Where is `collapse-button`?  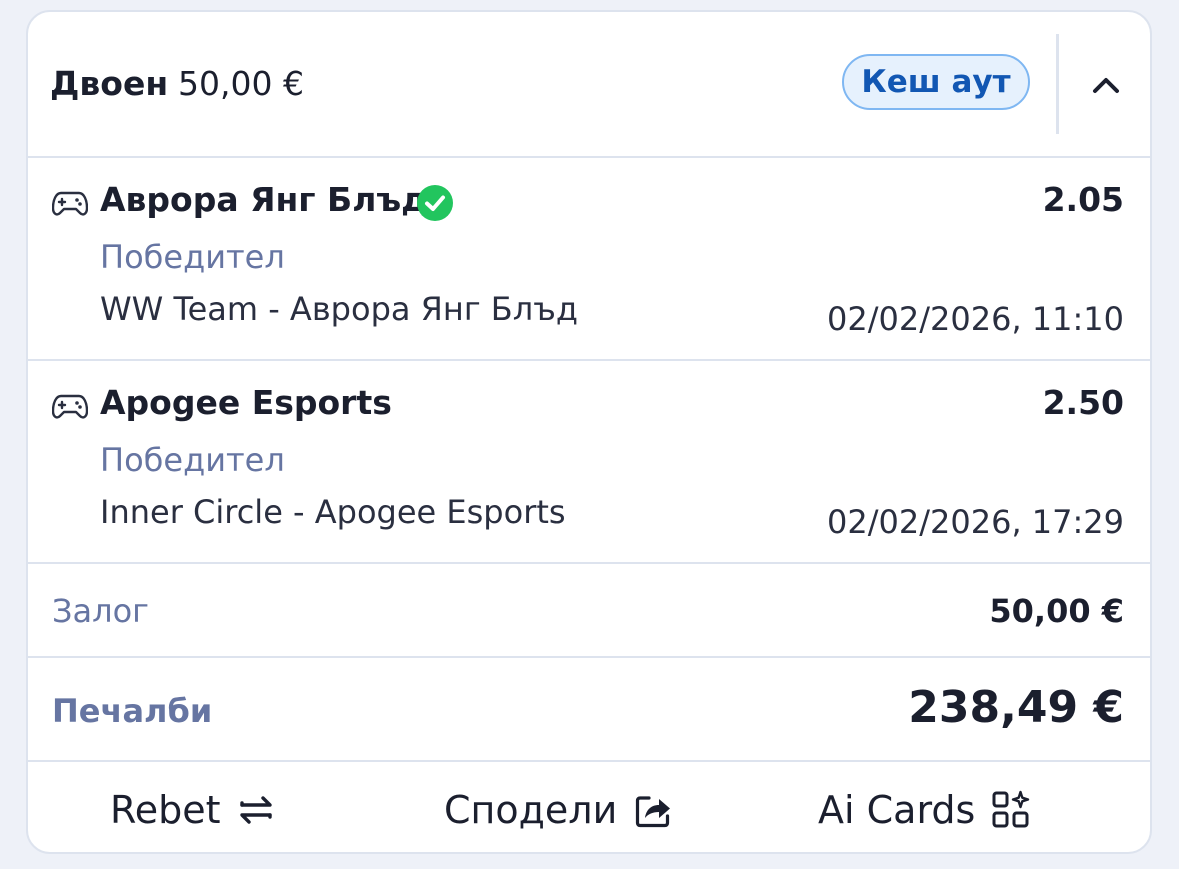 collapse-button is located at coordinates (1106, 84).